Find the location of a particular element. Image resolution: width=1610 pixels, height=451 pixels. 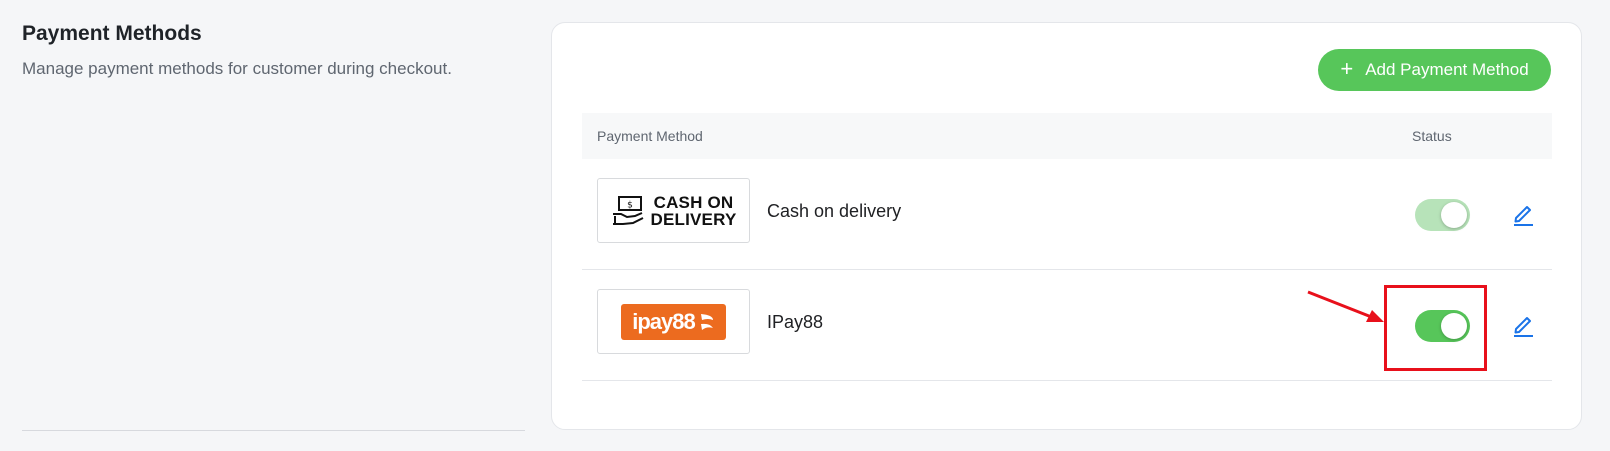

cash-on-delivery-logo: $ CASH ON DELIVERY is located at coordinates (673, 210).